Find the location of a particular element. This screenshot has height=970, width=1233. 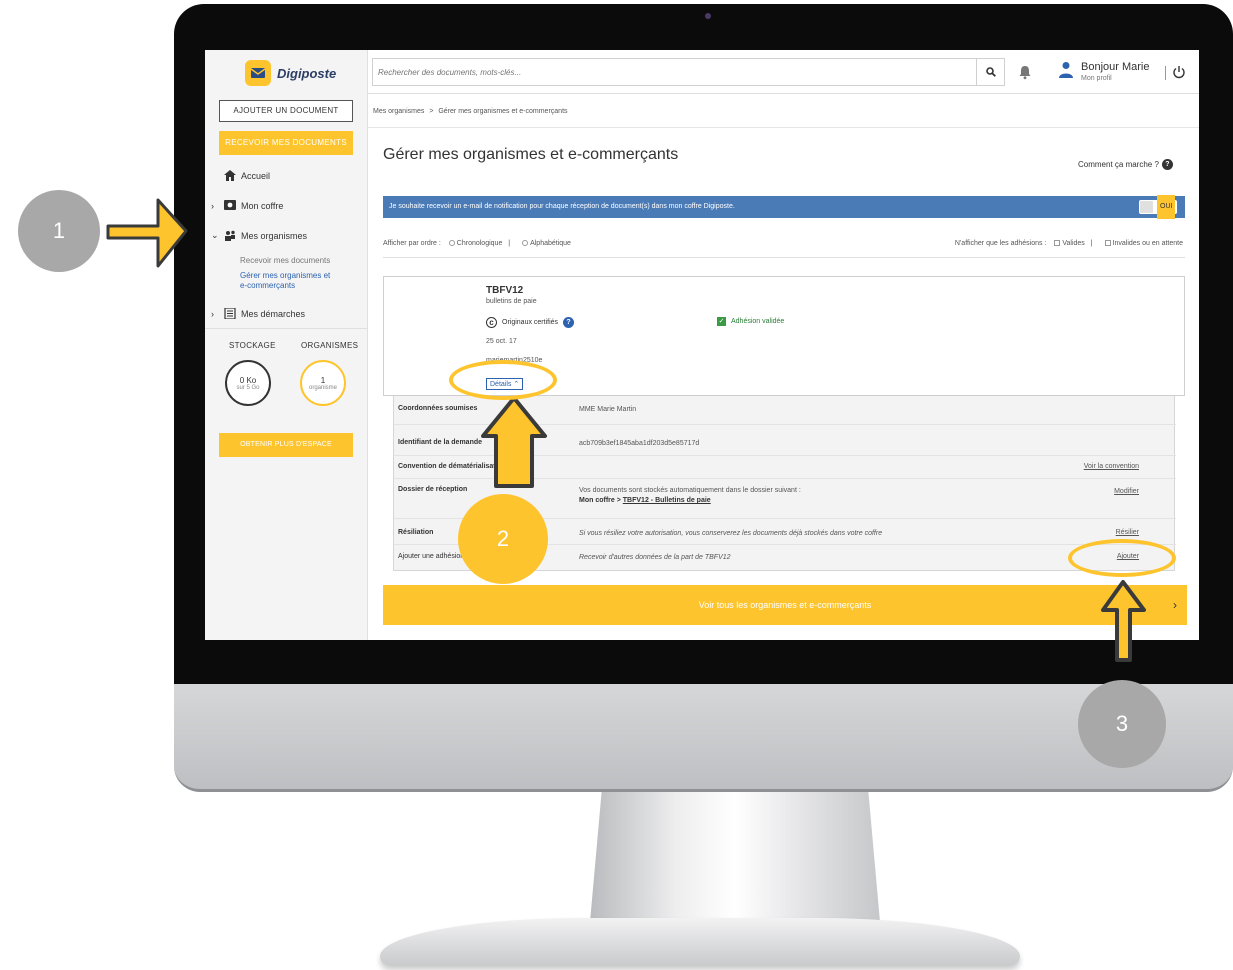

coords-value: MME Marie Martin is located at coordinates (608, 409).